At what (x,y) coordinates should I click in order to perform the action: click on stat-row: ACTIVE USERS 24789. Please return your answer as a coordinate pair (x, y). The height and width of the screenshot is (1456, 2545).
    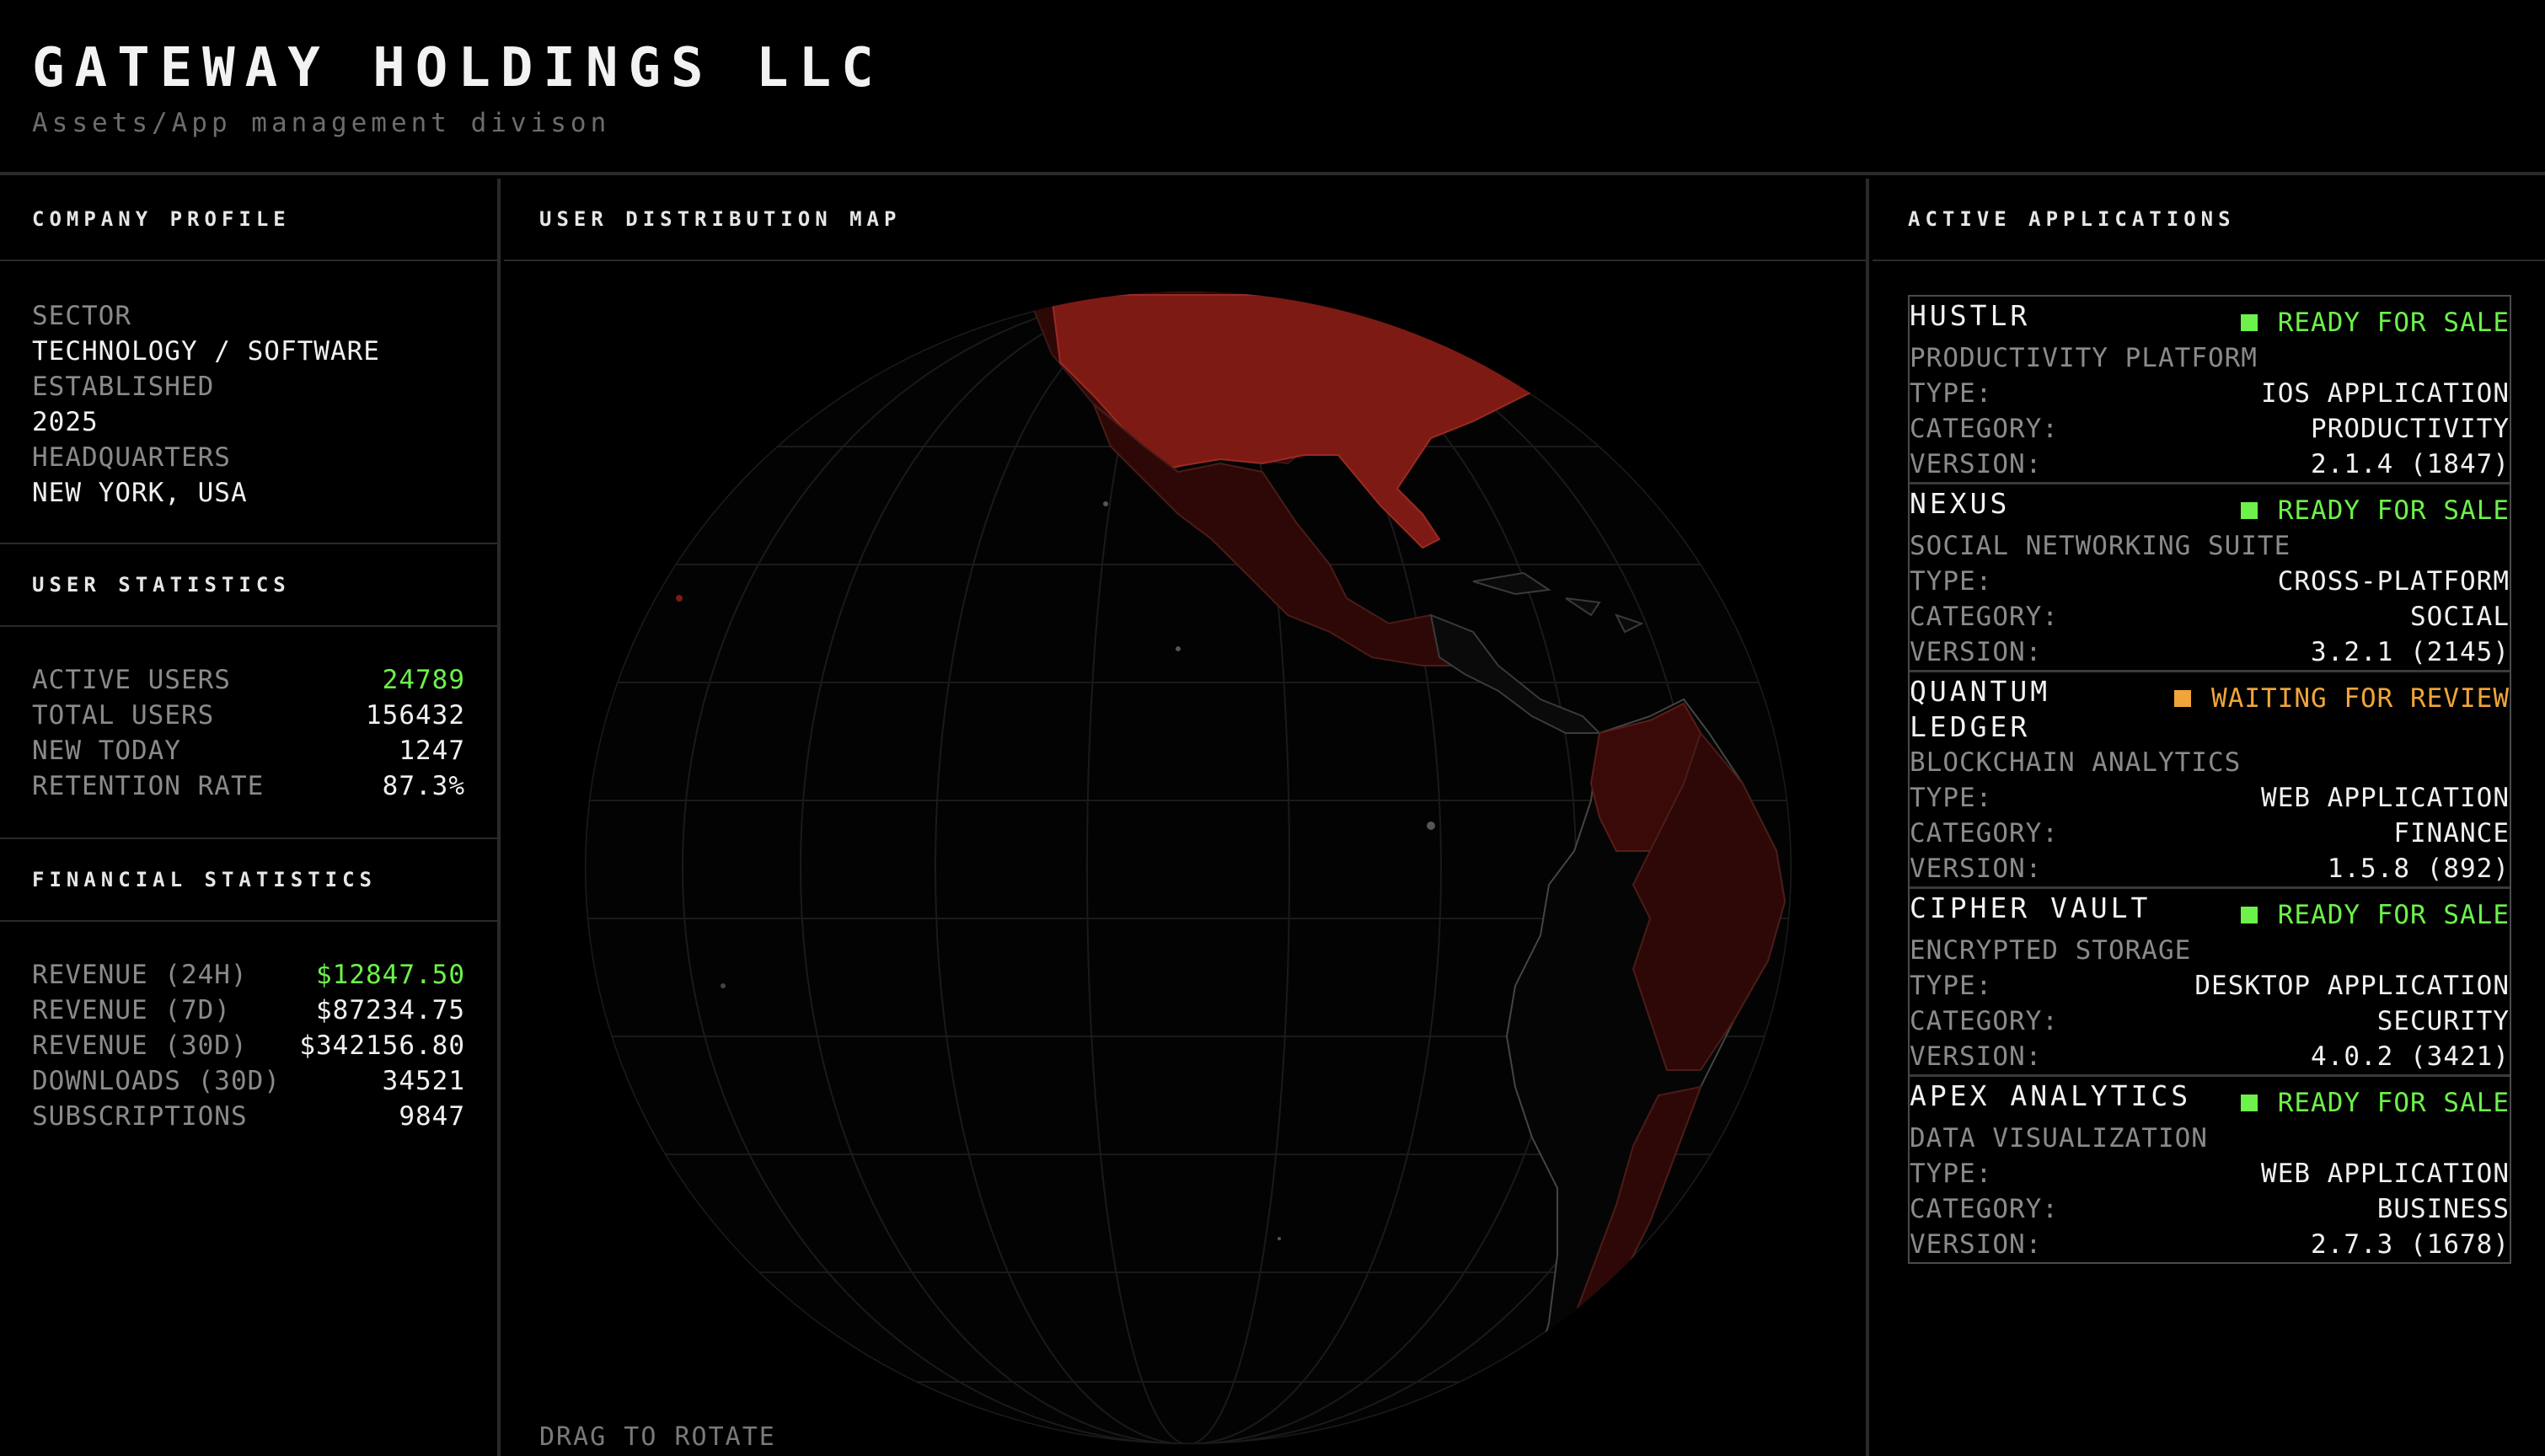
    Looking at the image, I should click on (248, 680).